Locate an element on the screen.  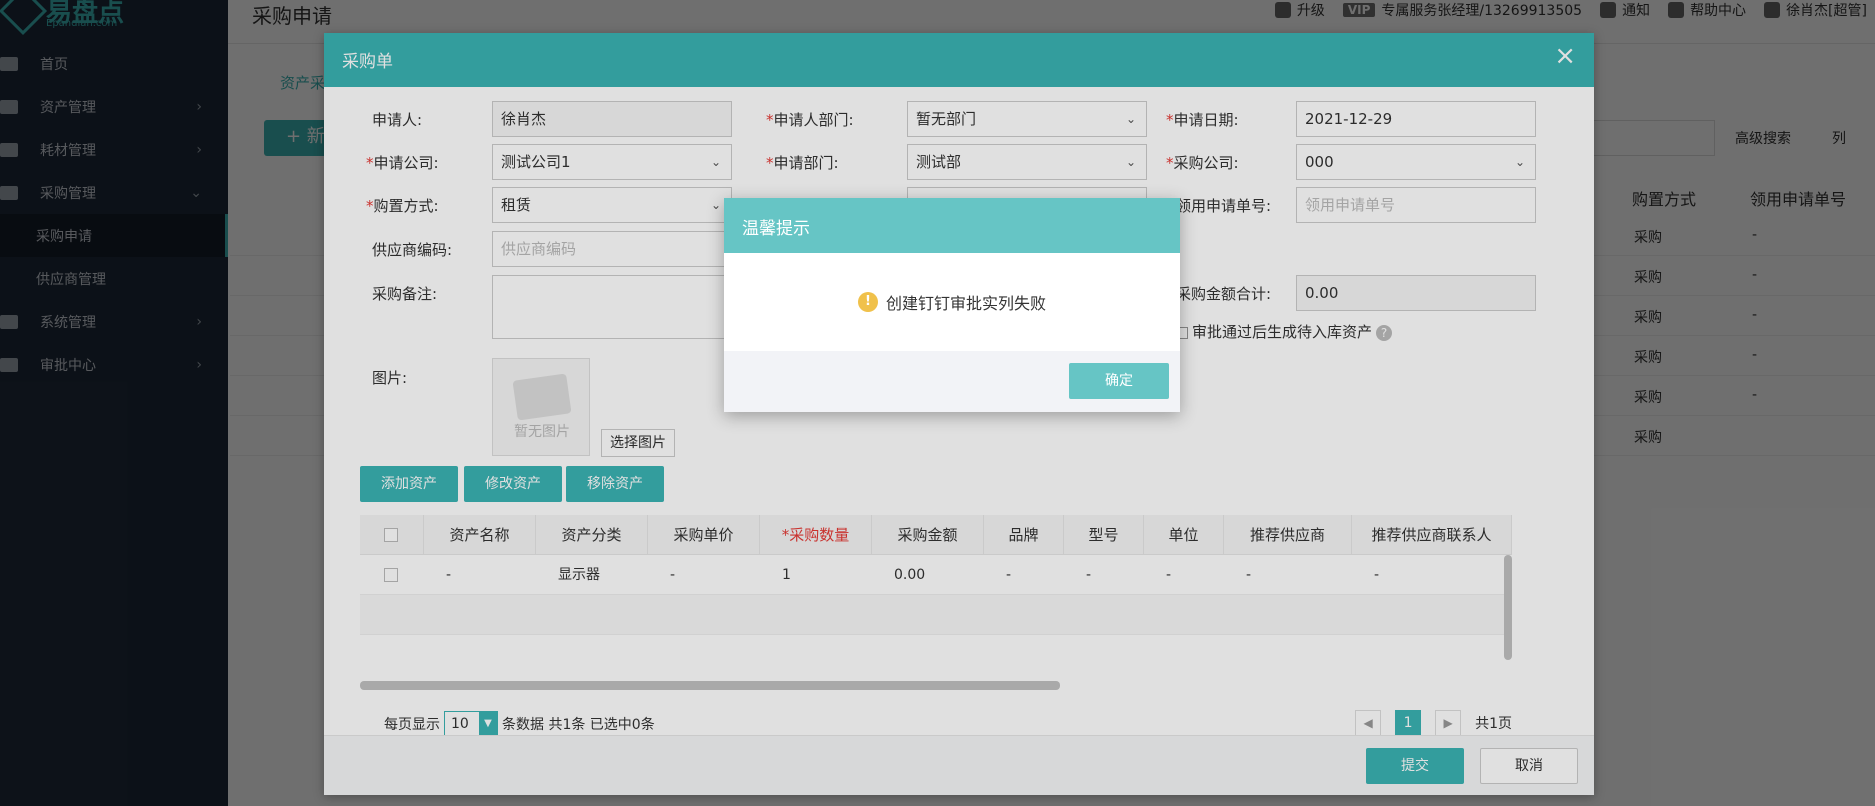
alert-dialog: 温馨提示 ! 创建钉钉审批实列失败 确定 is located at coordinates (952, 305).